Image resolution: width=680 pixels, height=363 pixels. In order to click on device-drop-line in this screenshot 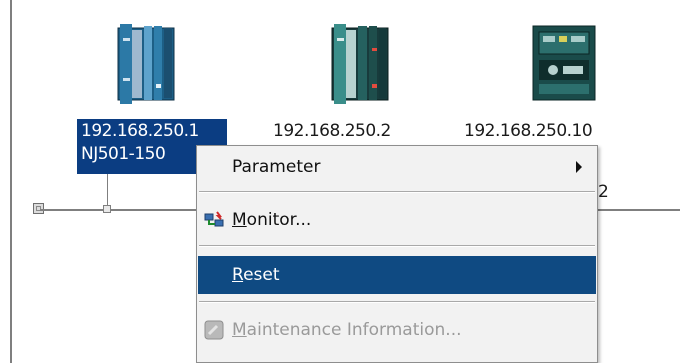, I will do `click(107, 191)`.